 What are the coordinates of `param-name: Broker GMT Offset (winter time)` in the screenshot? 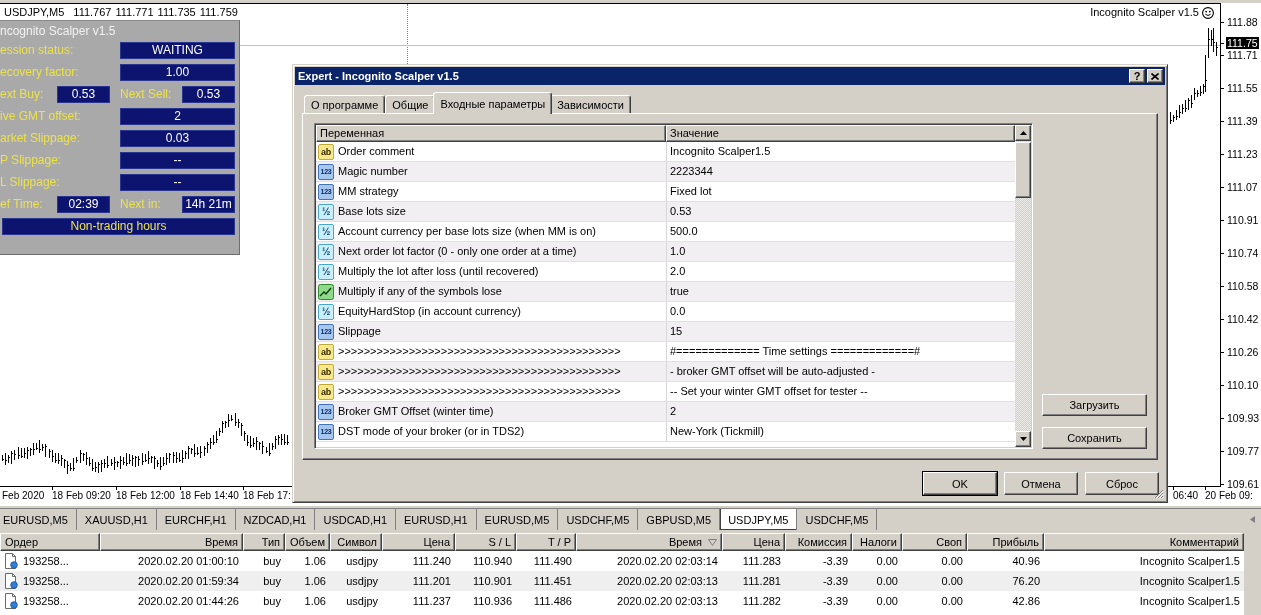 It's located at (416, 411).